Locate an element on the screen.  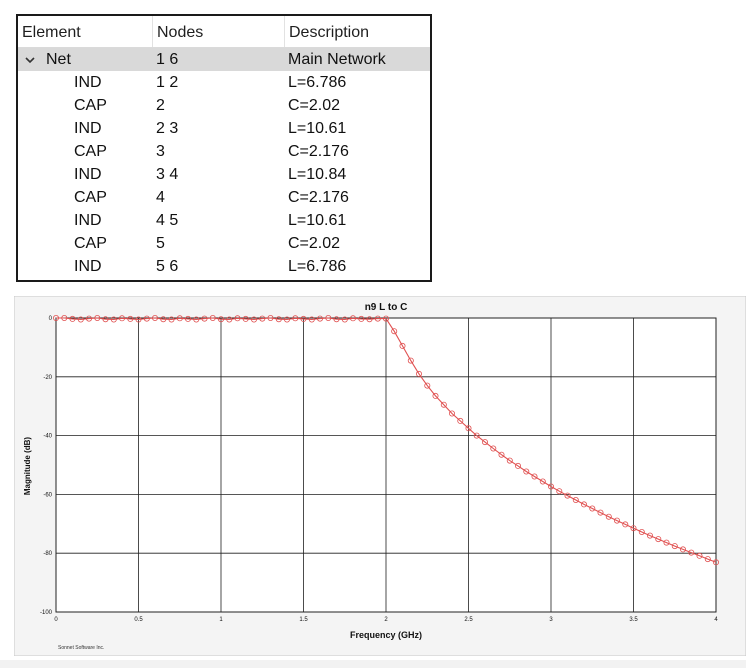
y-tick-label: -60 is located at coordinates (47, 495).